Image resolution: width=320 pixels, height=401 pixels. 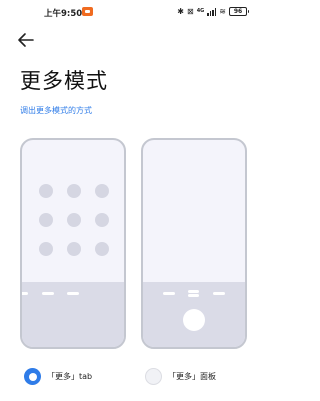 What do you see at coordinates (200, 11) in the screenshot?
I see `network-type-label: 4G` at bounding box center [200, 11].